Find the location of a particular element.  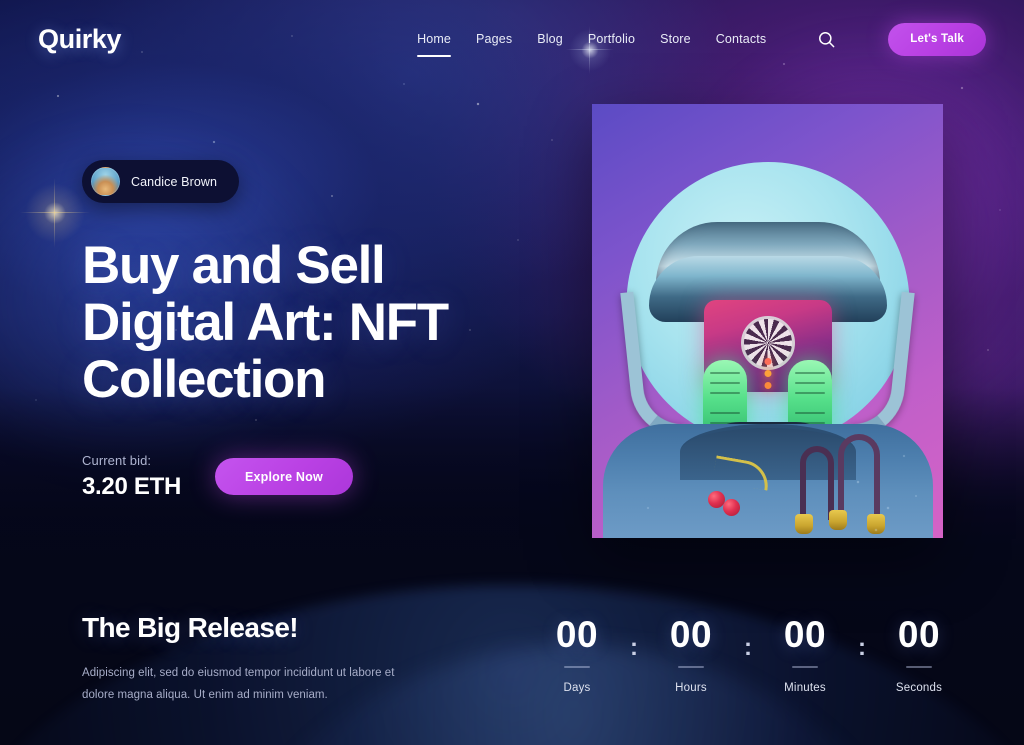

hero-title: Buy and Sell Digital Art: NFT Collection is located at coordinates (332, 323).